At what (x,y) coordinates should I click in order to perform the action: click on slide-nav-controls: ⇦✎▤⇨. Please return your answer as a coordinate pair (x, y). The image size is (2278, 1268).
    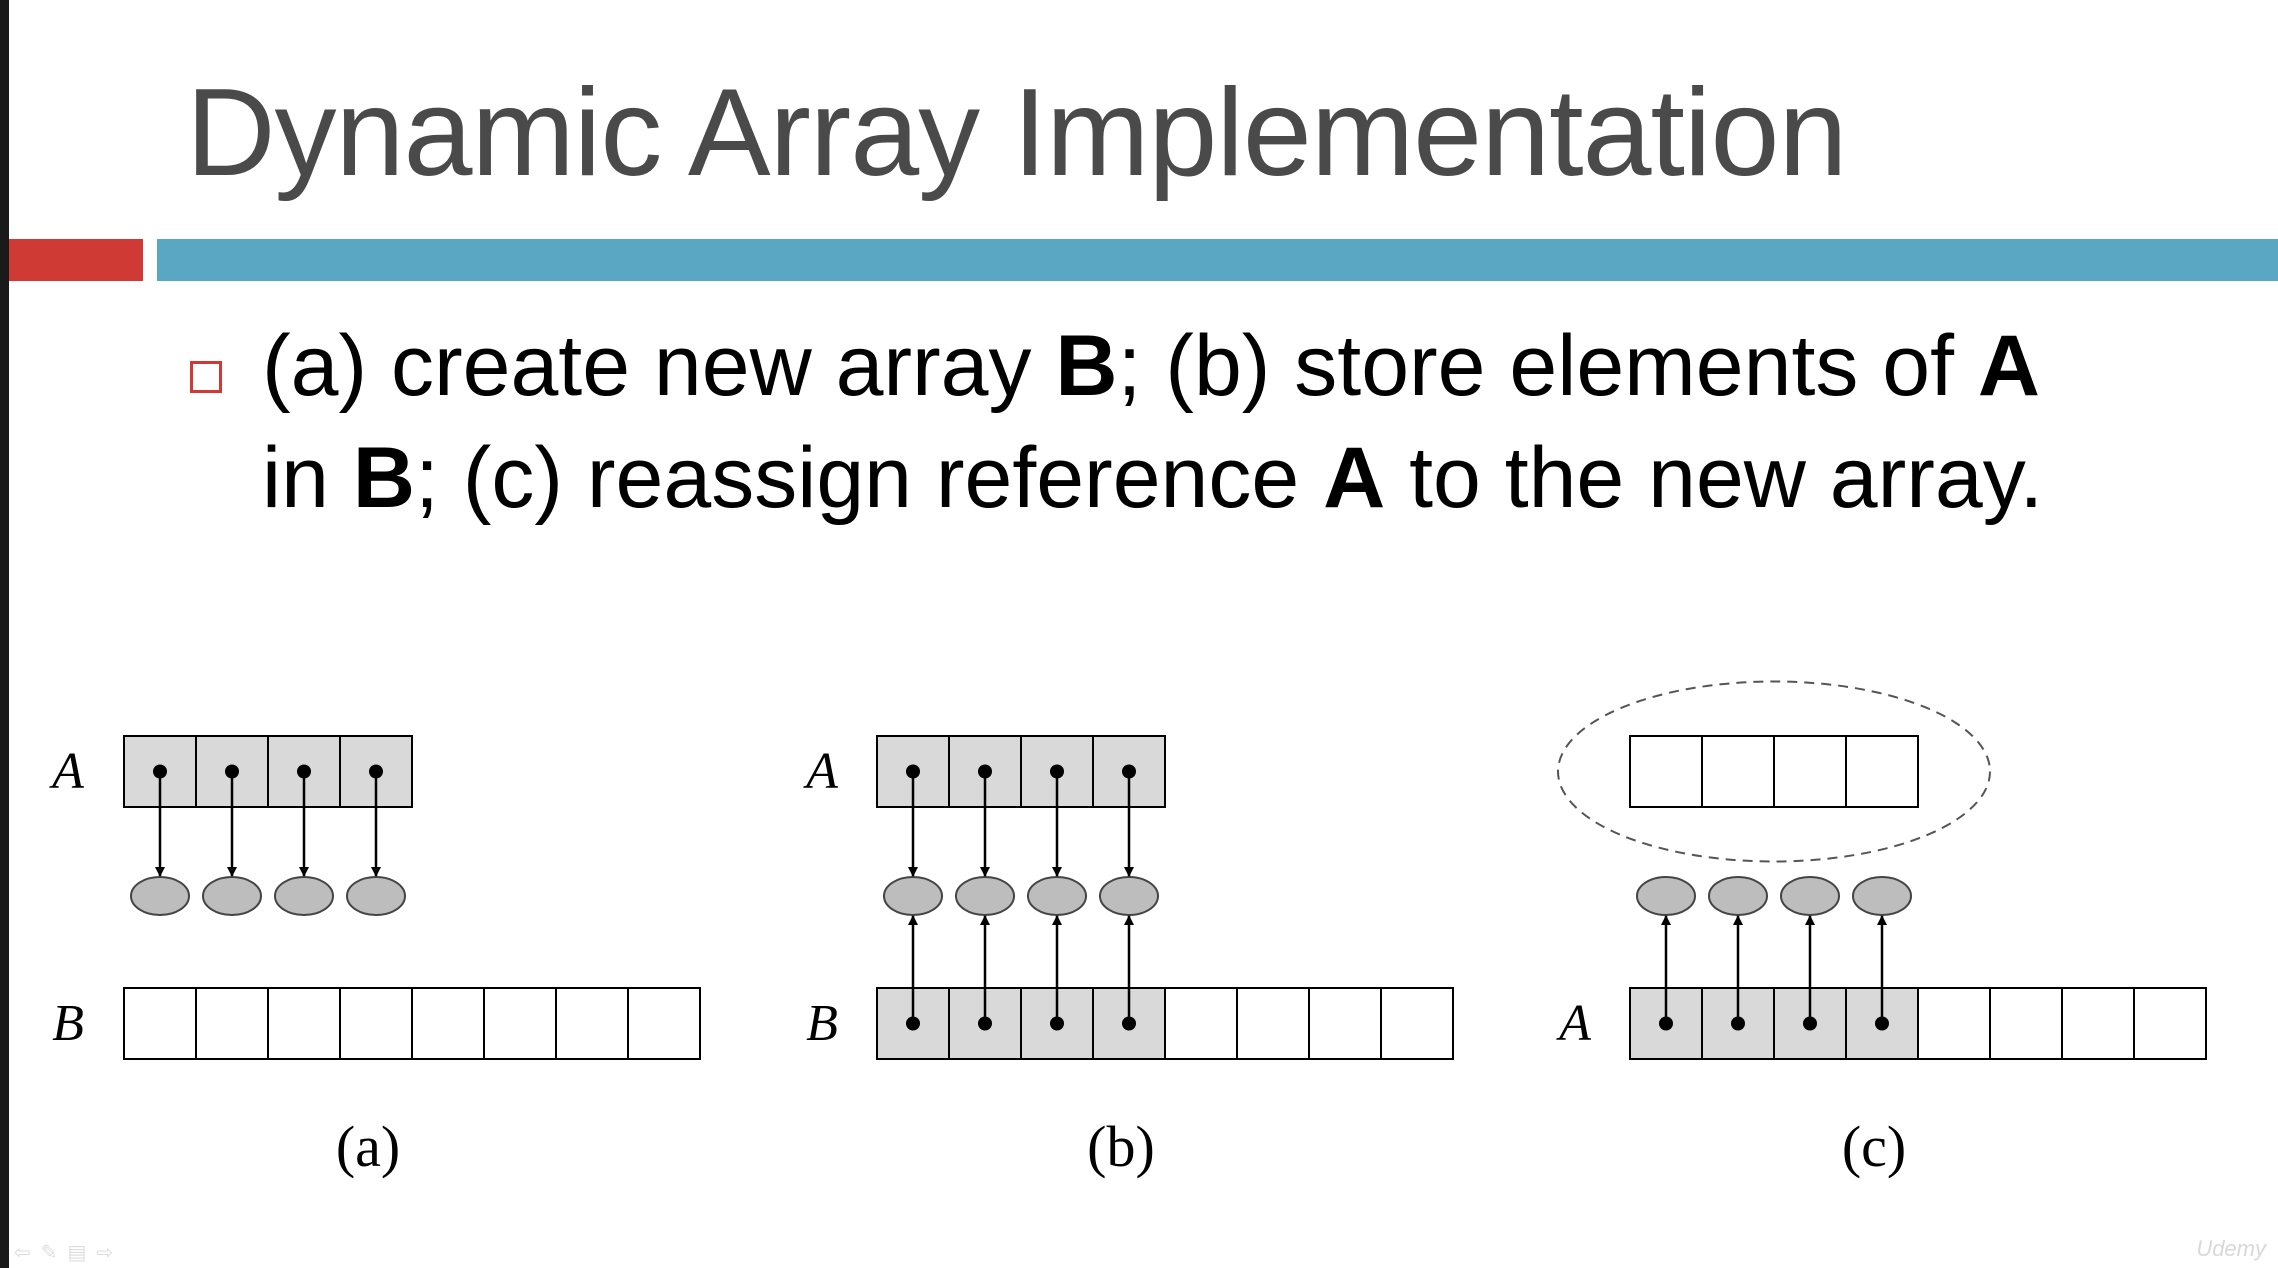
    Looking at the image, I should click on (68, 1252).